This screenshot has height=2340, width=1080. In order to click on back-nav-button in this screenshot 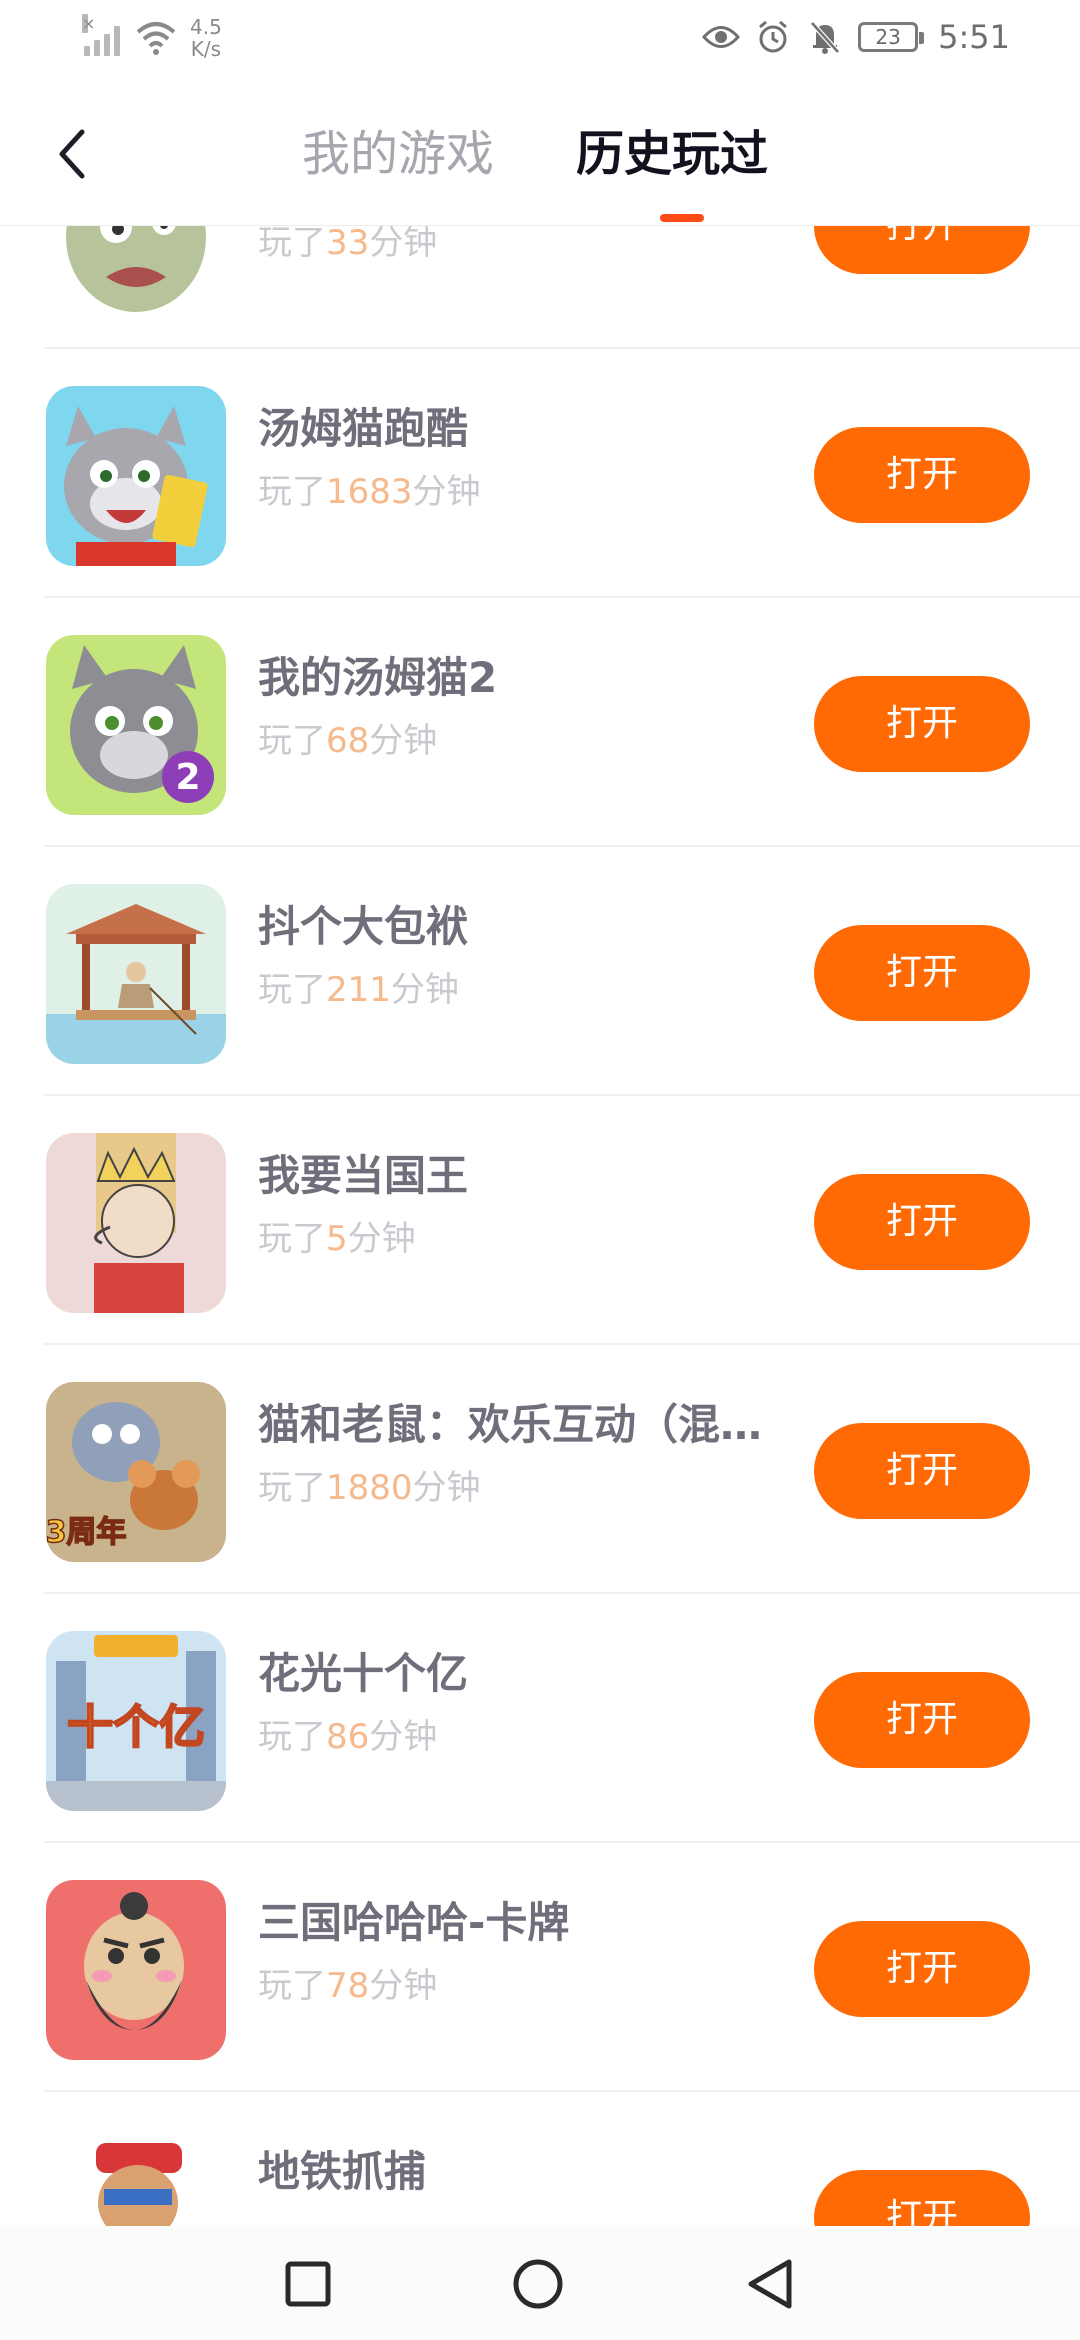, I will do `click(770, 2284)`.